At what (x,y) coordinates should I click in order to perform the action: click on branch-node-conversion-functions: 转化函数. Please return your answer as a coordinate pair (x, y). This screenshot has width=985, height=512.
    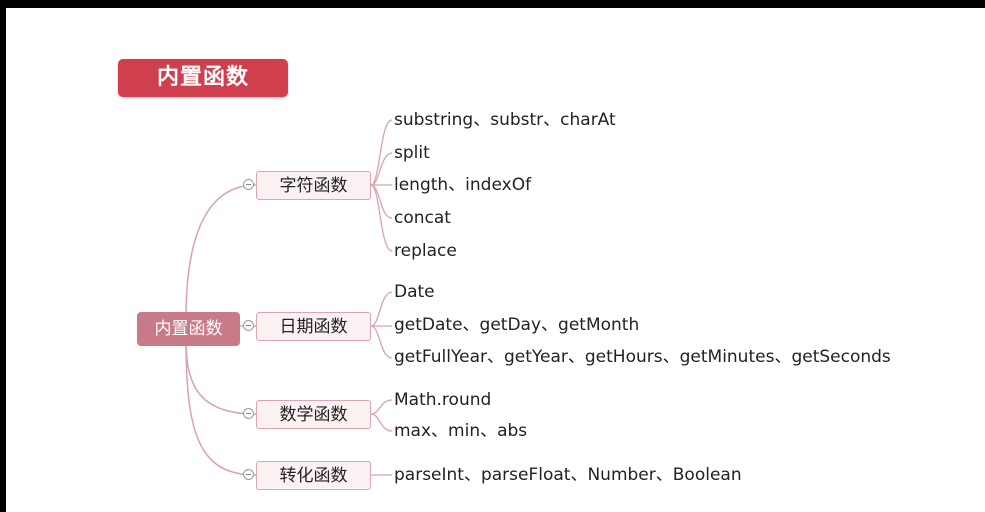
    Looking at the image, I should click on (313, 475).